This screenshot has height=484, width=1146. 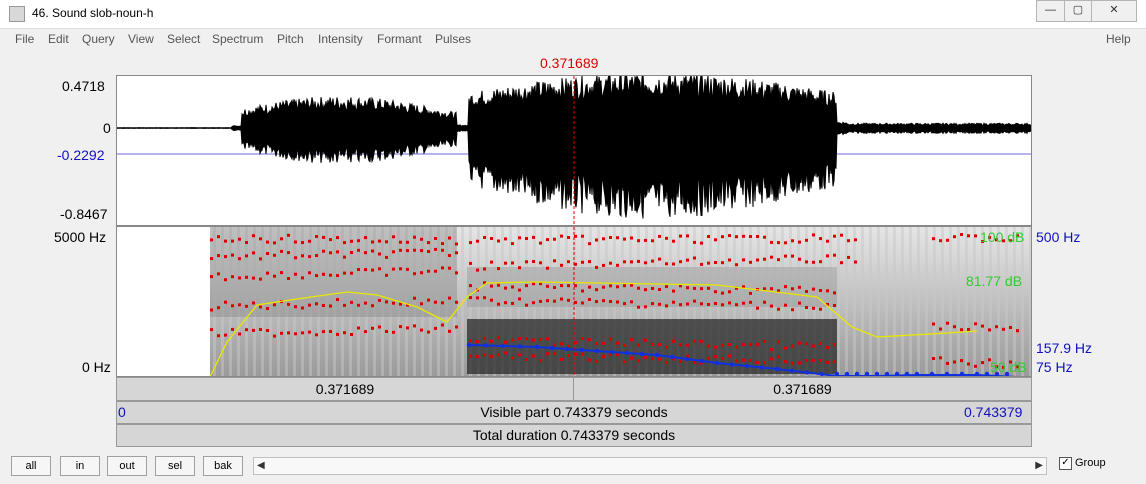 What do you see at coordinates (1078, 11) in the screenshot?
I see `restore-icon: ▢` at bounding box center [1078, 11].